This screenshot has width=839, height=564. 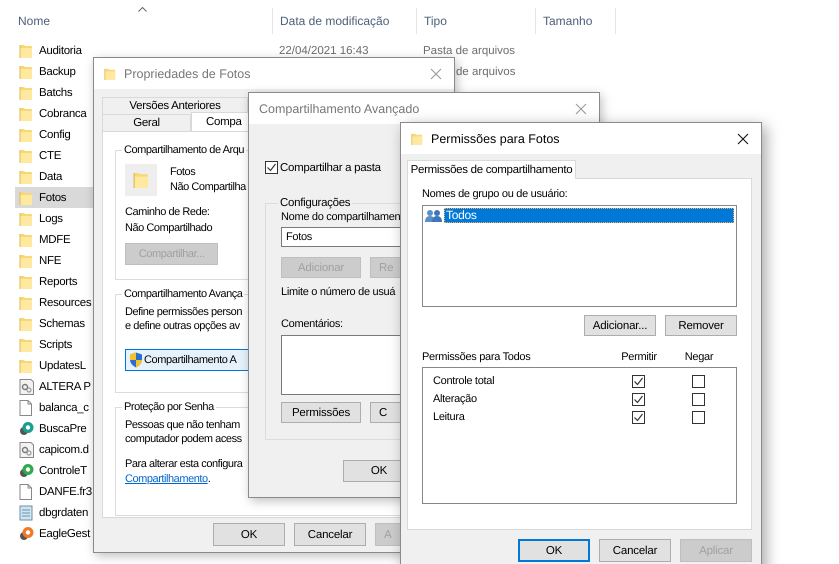 What do you see at coordinates (65, 492) in the screenshot?
I see `file-name: DANFE.fr3` at bounding box center [65, 492].